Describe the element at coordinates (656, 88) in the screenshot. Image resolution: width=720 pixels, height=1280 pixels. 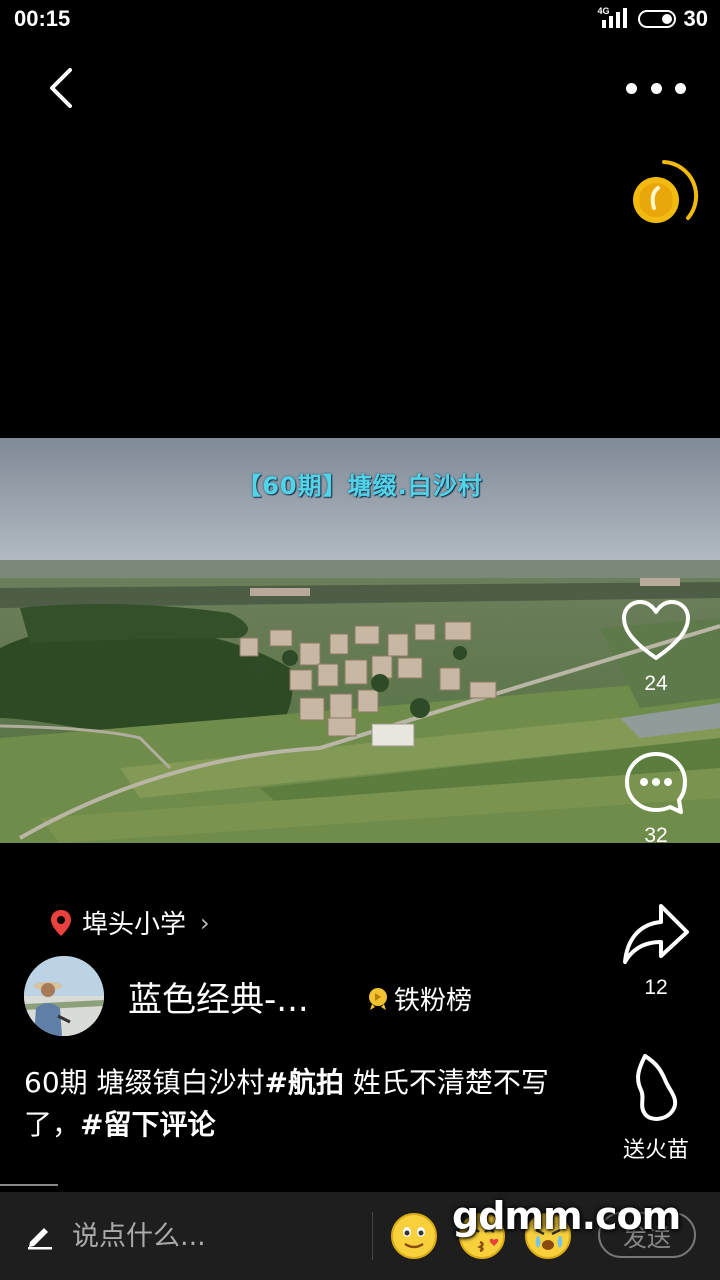
I see `more-button` at that location.